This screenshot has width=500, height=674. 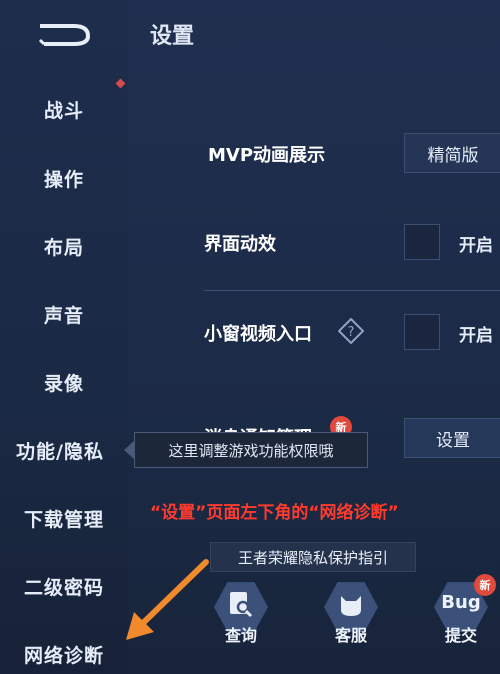 What do you see at coordinates (167, 599) in the screenshot?
I see `pointer-arrow` at bounding box center [167, 599].